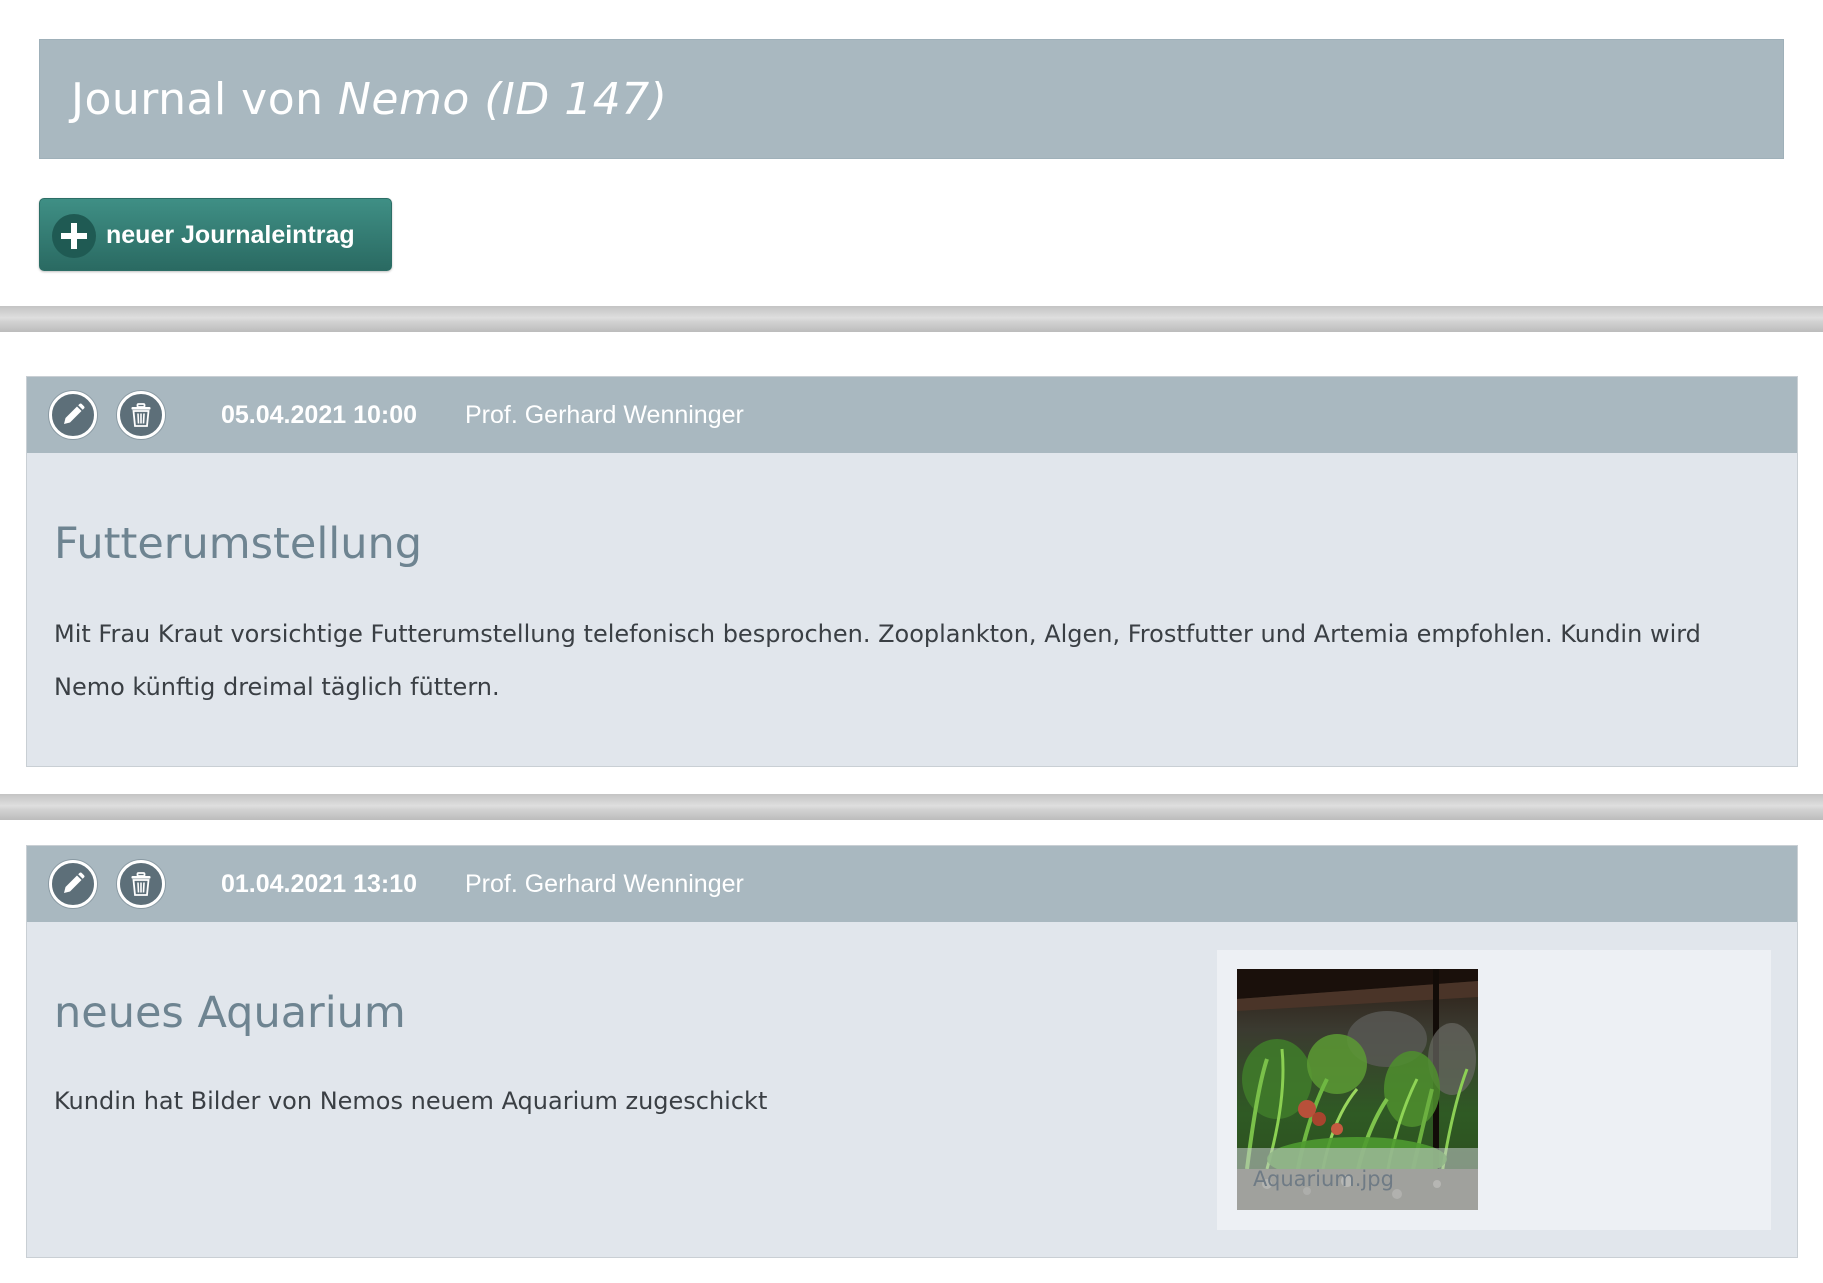 Image resolution: width=1823 pixels, height=1283 pixels. Describe the element at coordinates (912, 884) in the screenshot. I see `journal-entry-header: 01.04.2021 13:10 Prof. Gerhard Wenninger` at that location.